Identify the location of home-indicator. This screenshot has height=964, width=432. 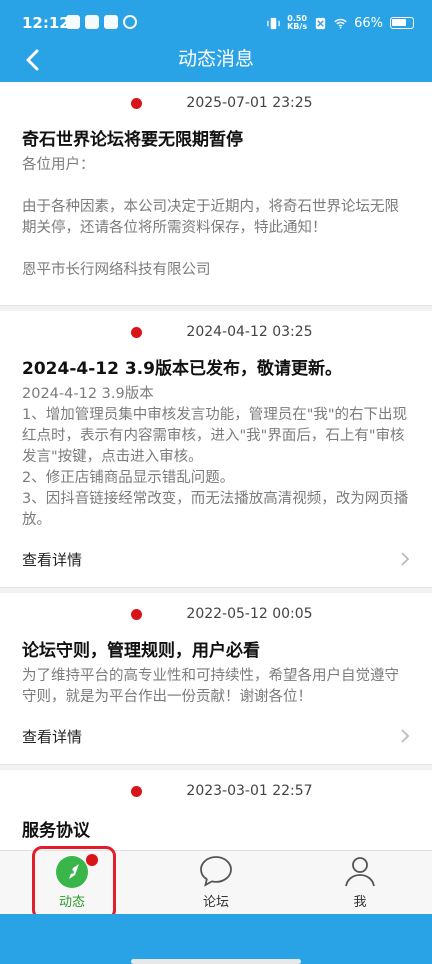
(216, 961).